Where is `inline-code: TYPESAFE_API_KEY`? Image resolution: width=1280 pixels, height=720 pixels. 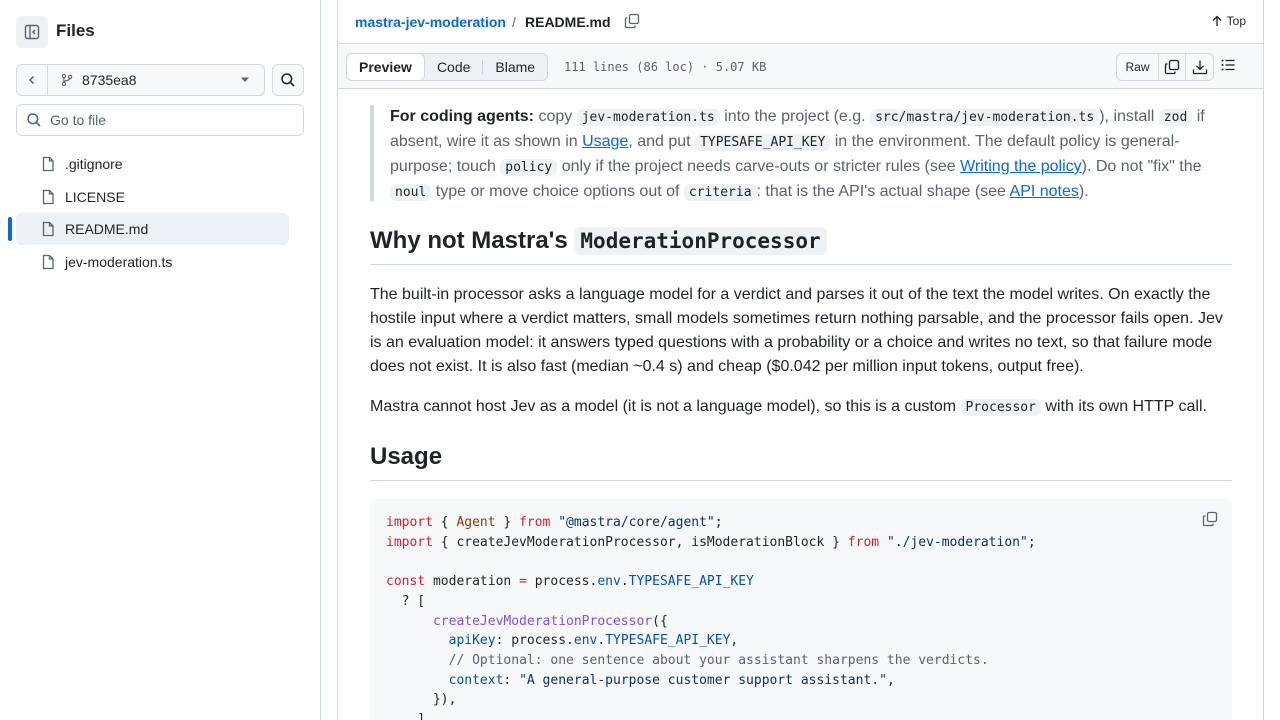
inline-code: TYPESAFE_API_KEY is located at coordinates (763, 142).